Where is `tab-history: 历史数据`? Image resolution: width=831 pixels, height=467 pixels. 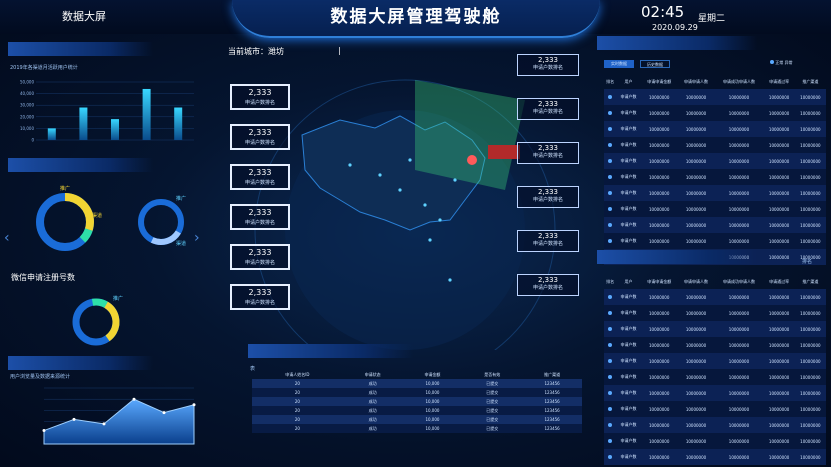
tab-history: 历史数据 is located at coordinates (655, 64).